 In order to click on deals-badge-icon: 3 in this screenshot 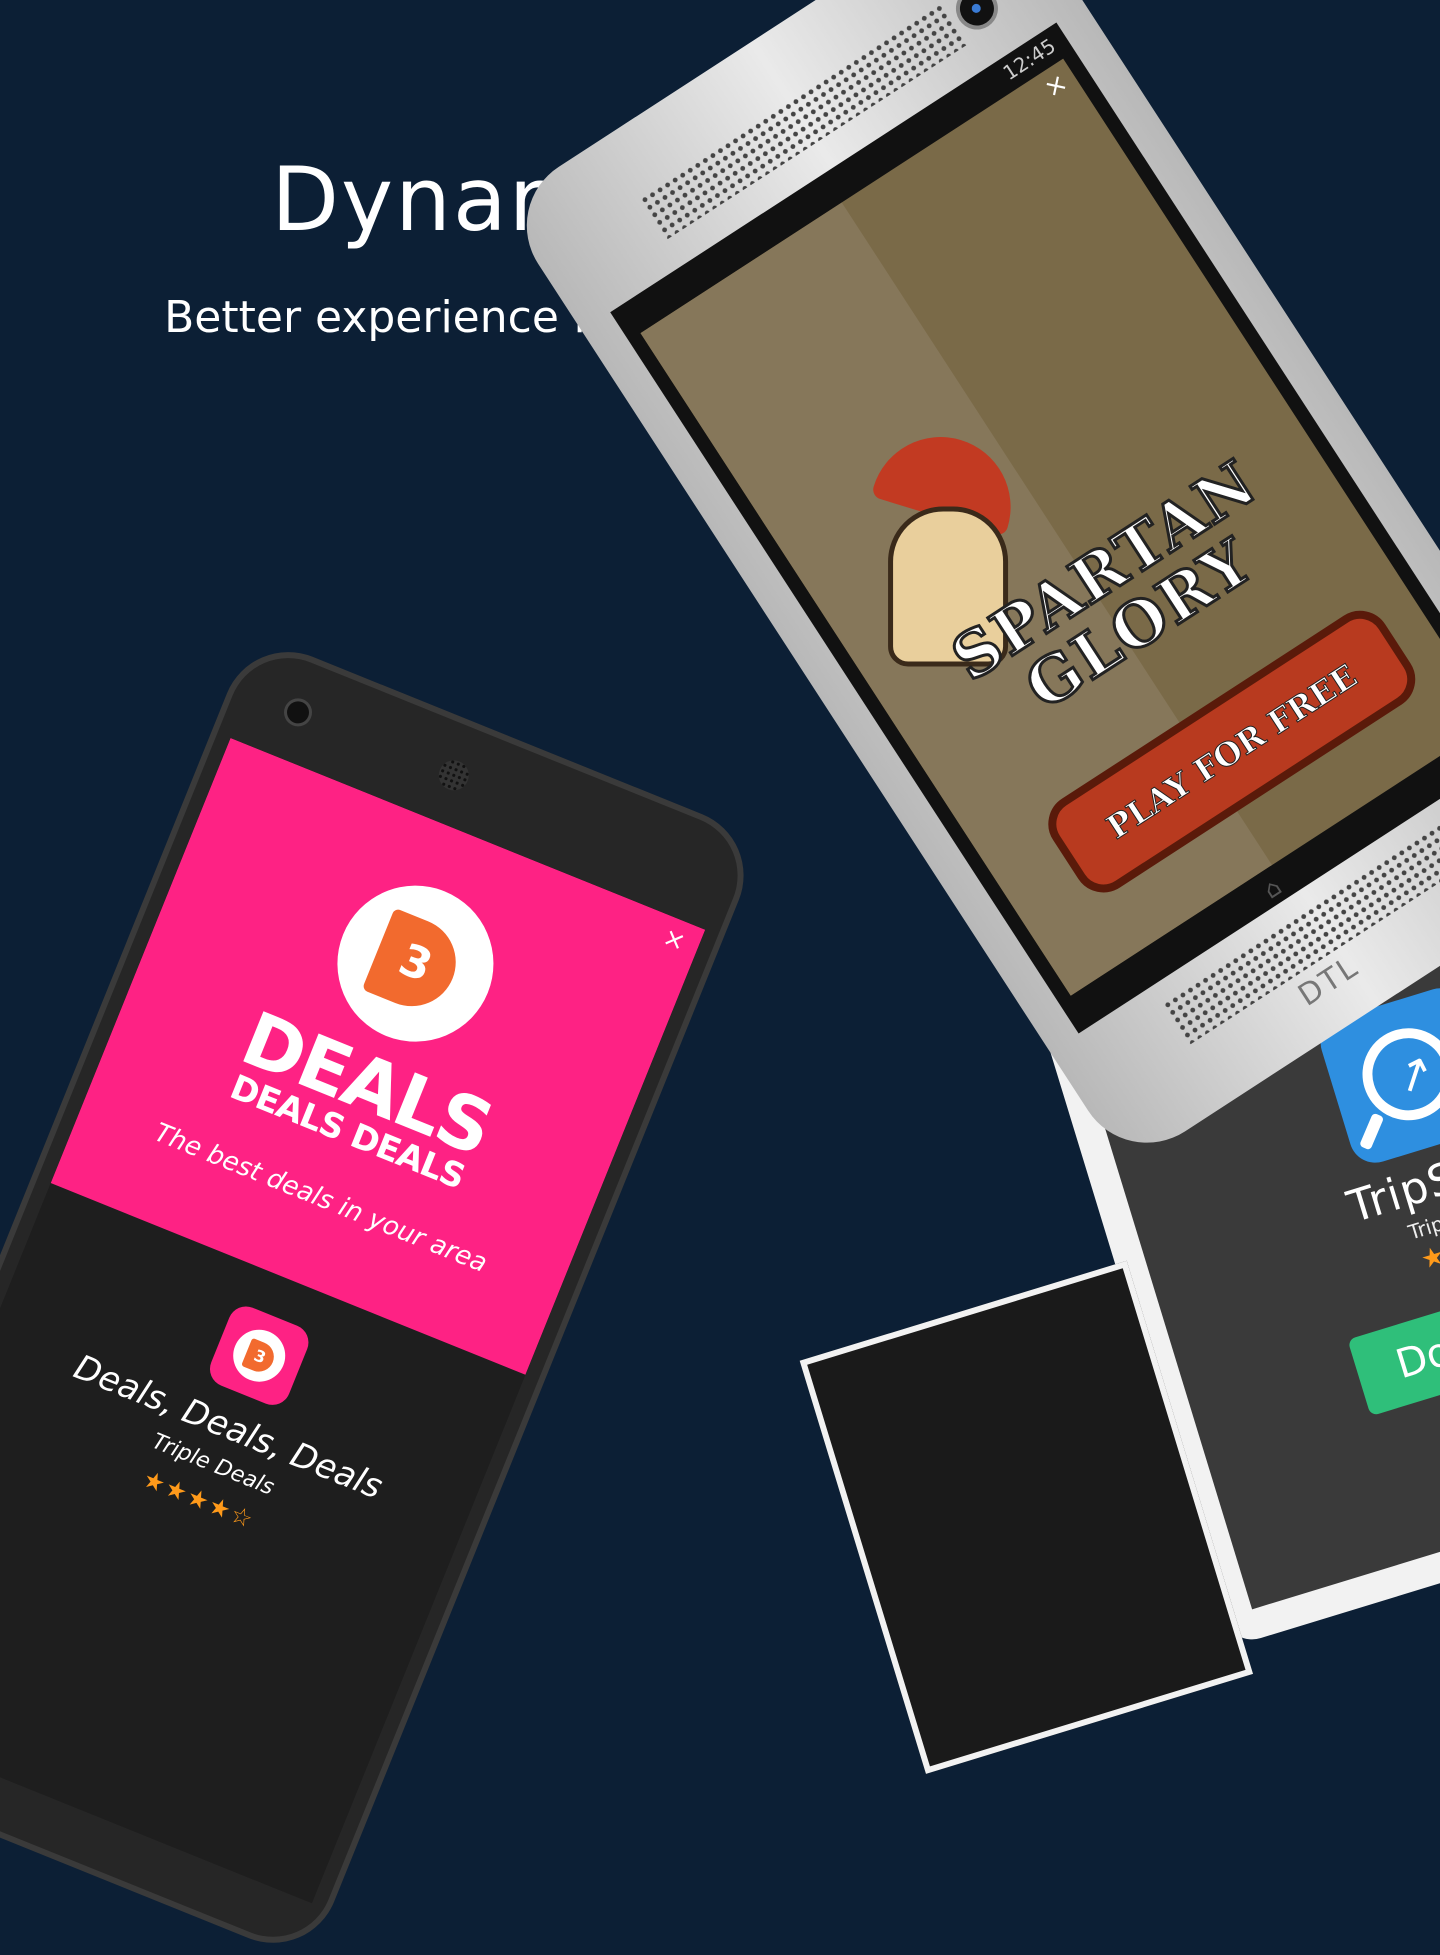, I will do `click(415, 963)`.